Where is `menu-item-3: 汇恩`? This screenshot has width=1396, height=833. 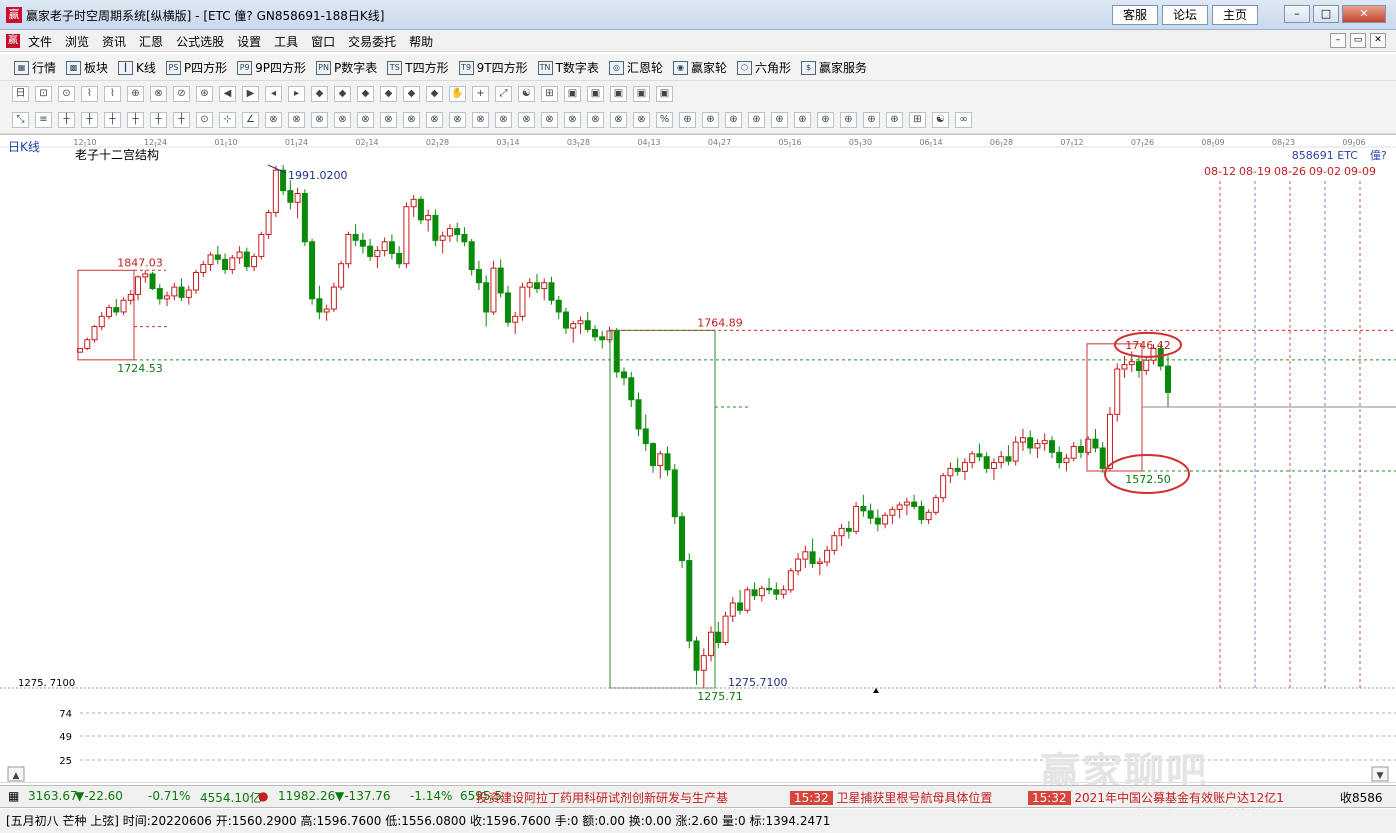 menu-item-3: 汇恩 is located at coordinates (151, 41).